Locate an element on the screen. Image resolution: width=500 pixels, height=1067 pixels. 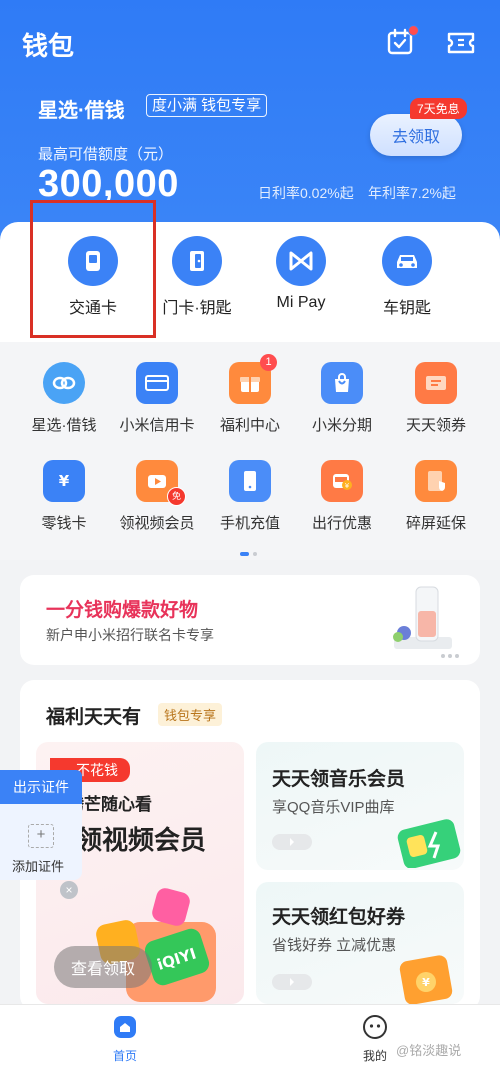
service-label: 零钱卡 is located at coordinates (64, 523).